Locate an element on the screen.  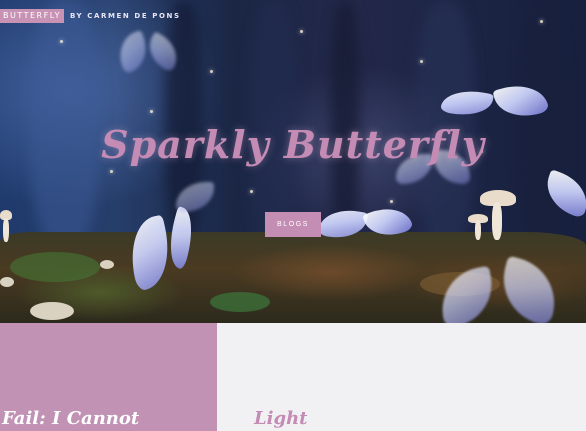
blogs-button: BLOGS is located at coordinates (293, 224).